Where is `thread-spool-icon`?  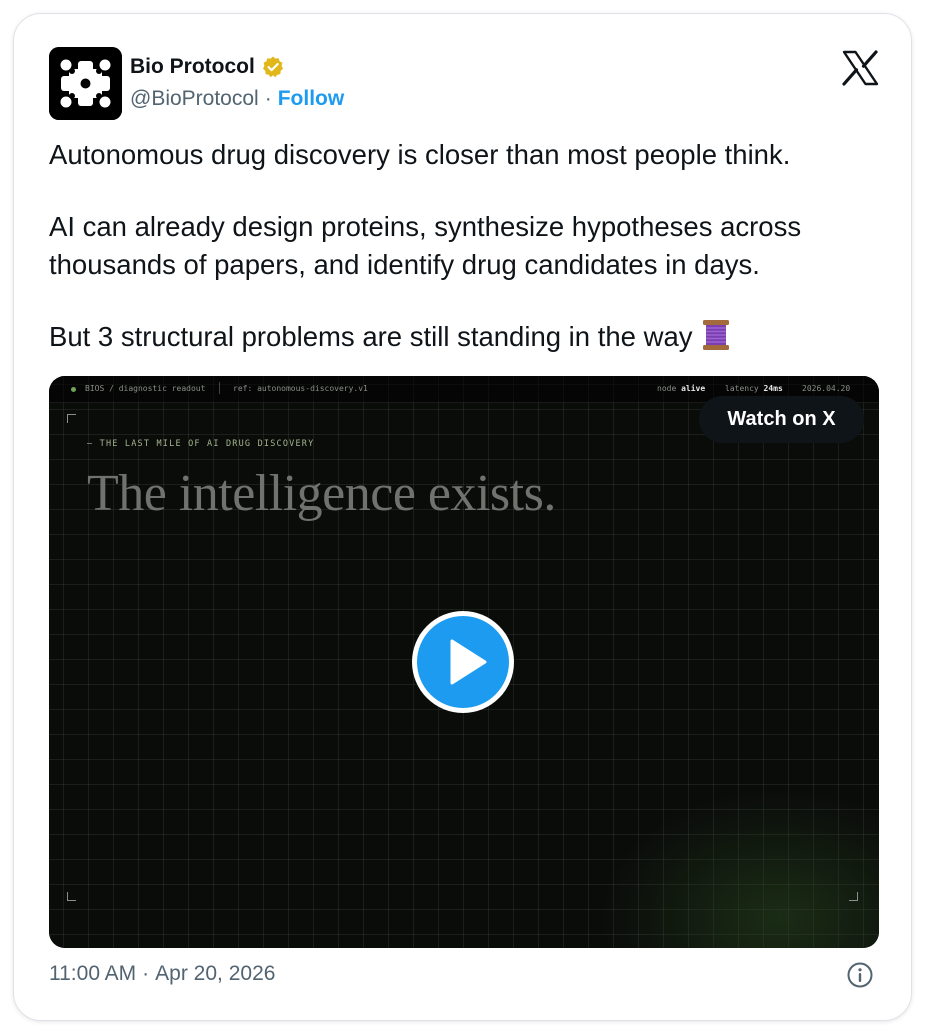
thread-spool-icon is located at coordinates (715, 335).